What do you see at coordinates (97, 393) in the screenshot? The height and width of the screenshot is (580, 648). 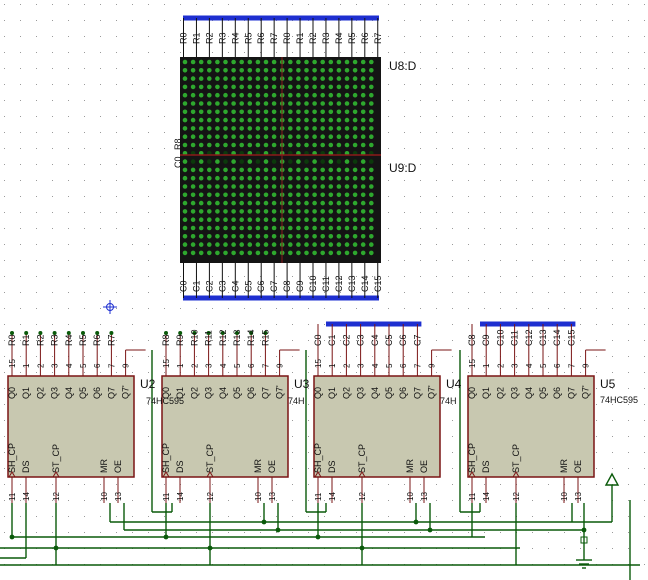 I see `chip-pin-name: Q6` at bounding box center [97, 393].